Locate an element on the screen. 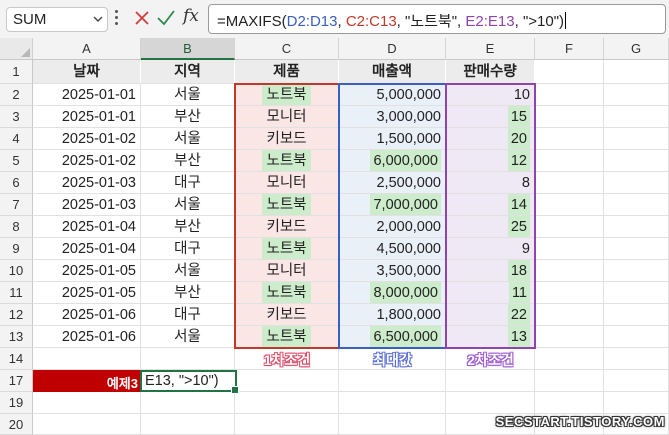 This screenshot has width=669, height=435. sales-cell: 1,800,000 is located at coordinates (392, 315).